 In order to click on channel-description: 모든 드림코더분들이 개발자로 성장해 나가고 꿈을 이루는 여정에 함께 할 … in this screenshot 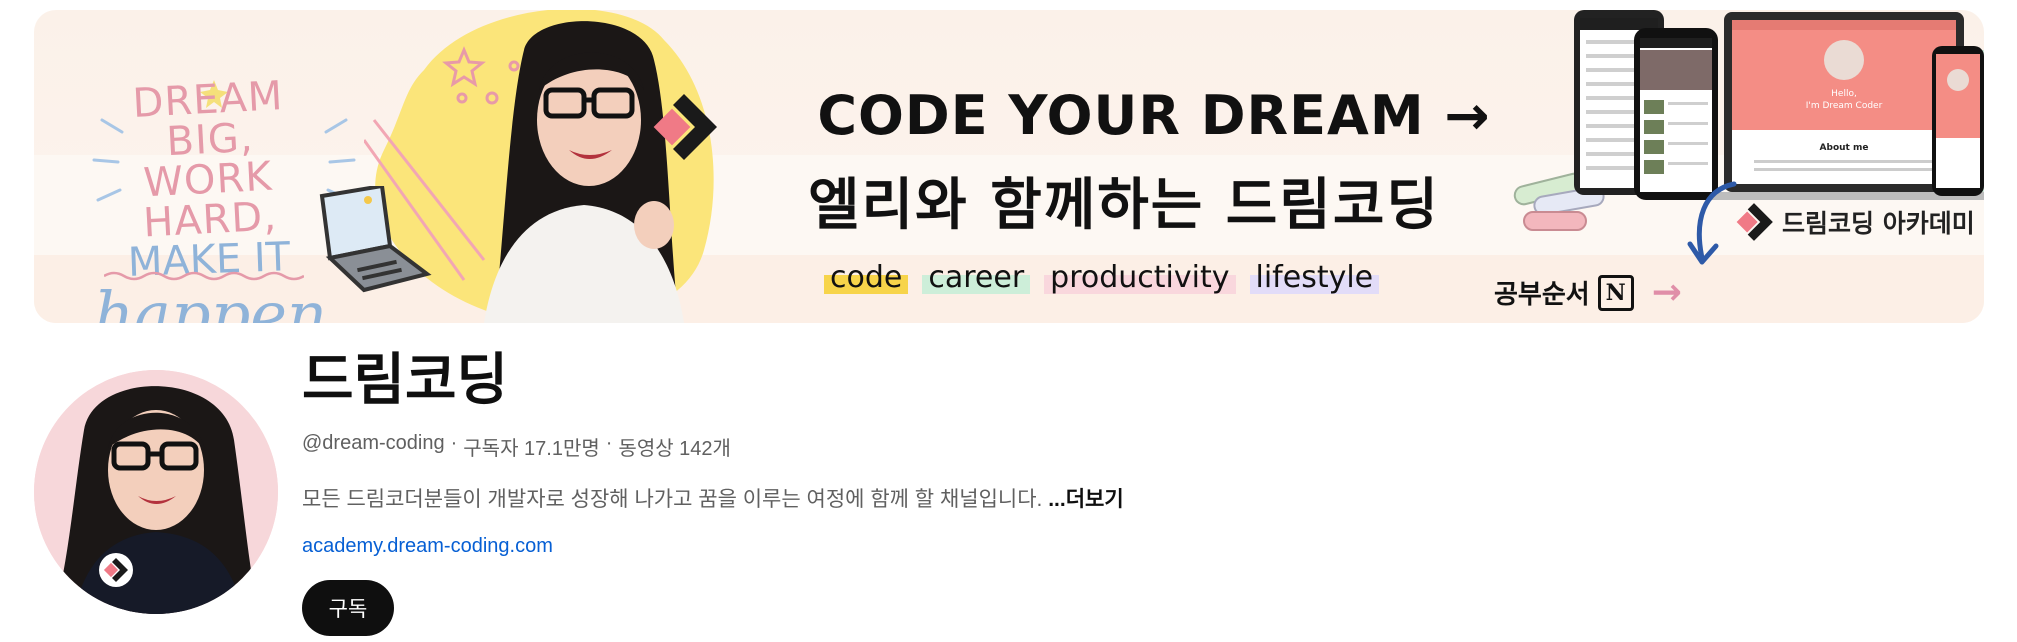, I will do `click(713, 498)`.